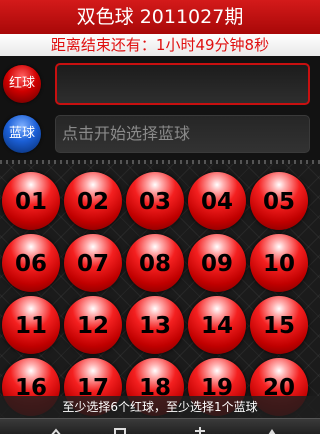 The width and height of the screenshot is (320, 434). What do you see at coordinates (279, 263) in the screenshot?
I see `red-ball-10: 10` at bounding box center [279, 263].